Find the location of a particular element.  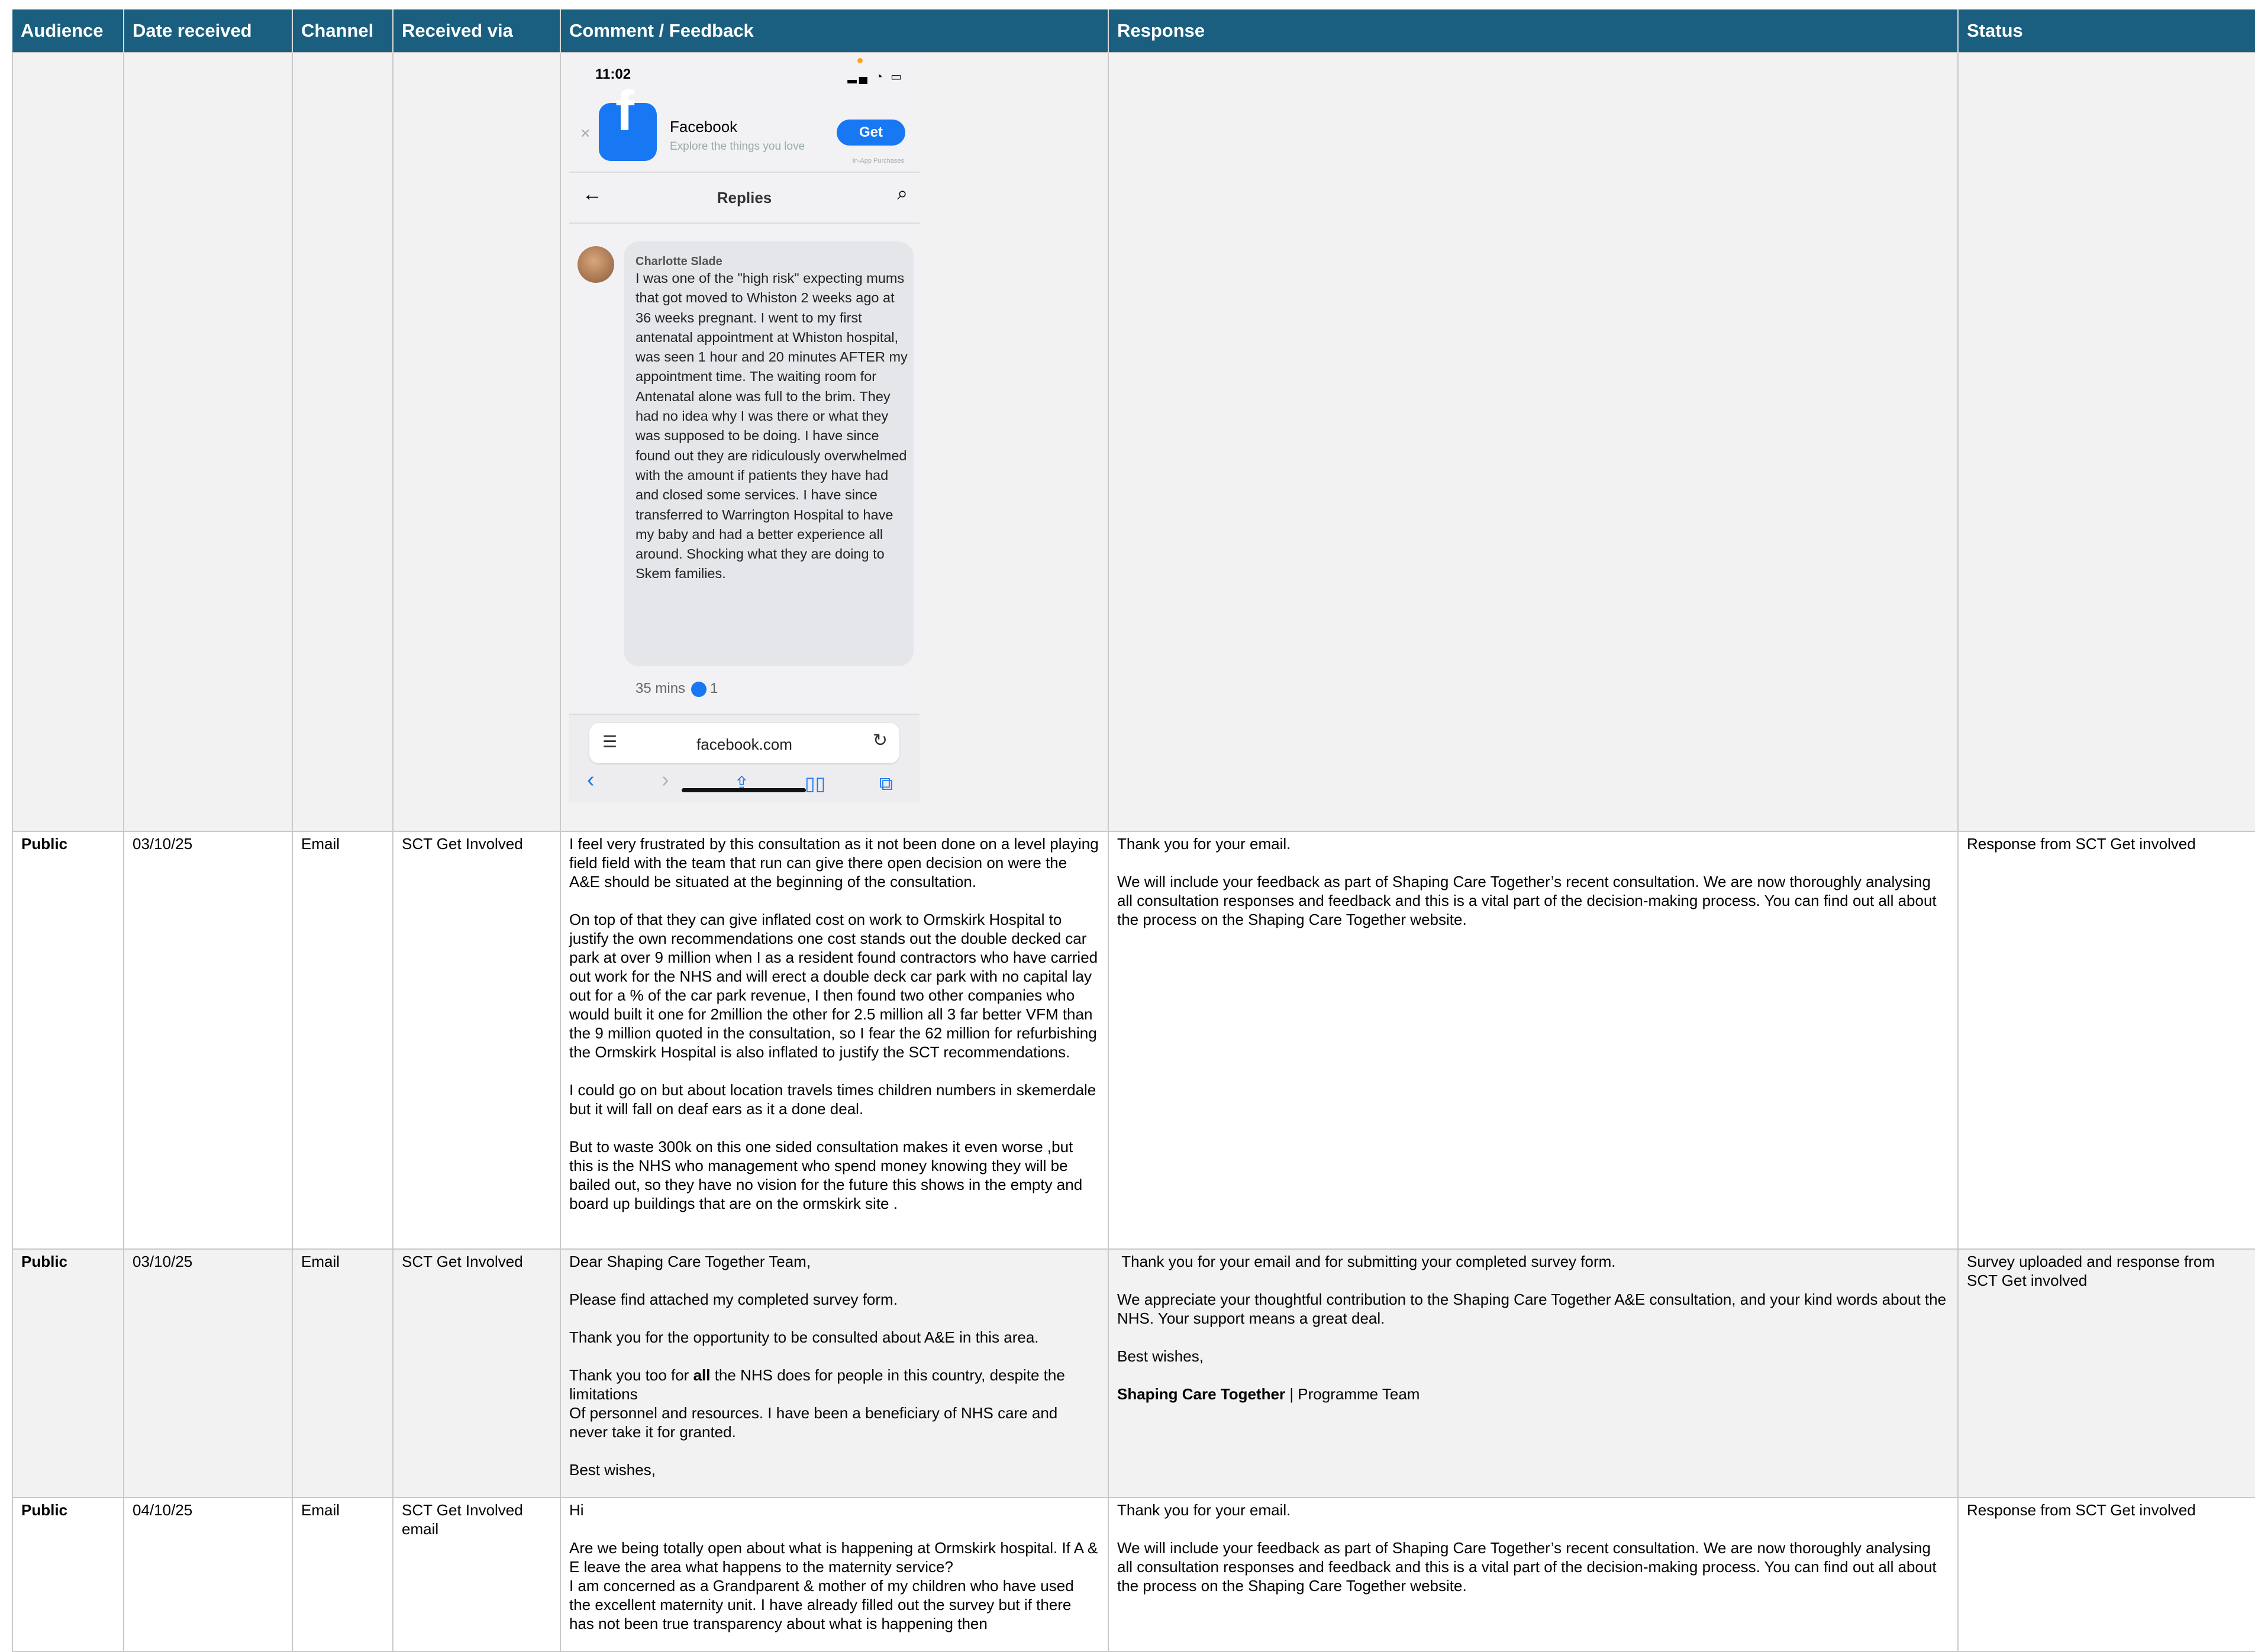

date-cell is located at coordinates (208, 442).